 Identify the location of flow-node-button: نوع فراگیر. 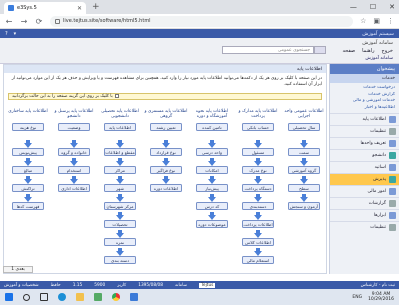
(166, 170).